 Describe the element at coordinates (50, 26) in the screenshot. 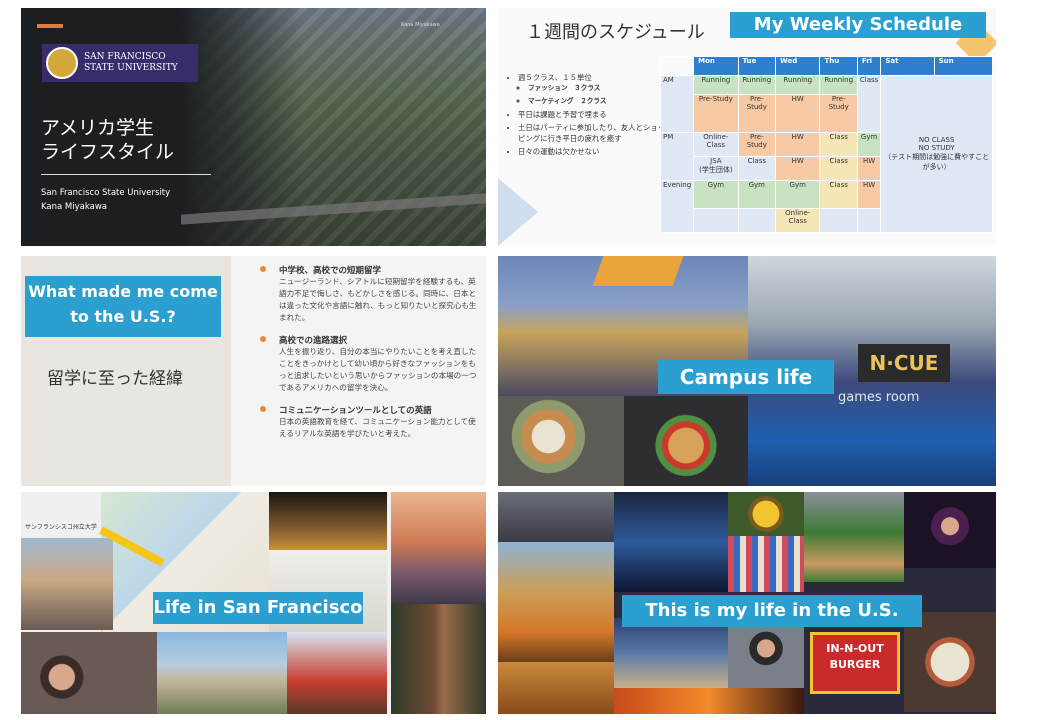

I see `accent-bar` at that location.